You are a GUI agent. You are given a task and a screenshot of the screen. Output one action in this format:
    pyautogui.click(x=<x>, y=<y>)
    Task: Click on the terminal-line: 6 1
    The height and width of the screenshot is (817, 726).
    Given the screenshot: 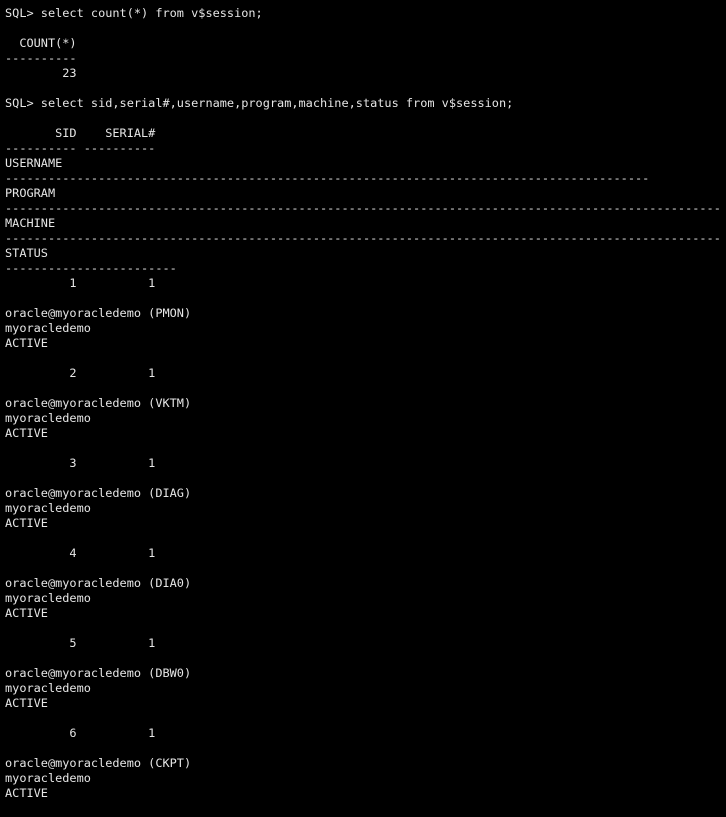 What is the action you would take?
    pyautogui.click(x=80, y=733)
    